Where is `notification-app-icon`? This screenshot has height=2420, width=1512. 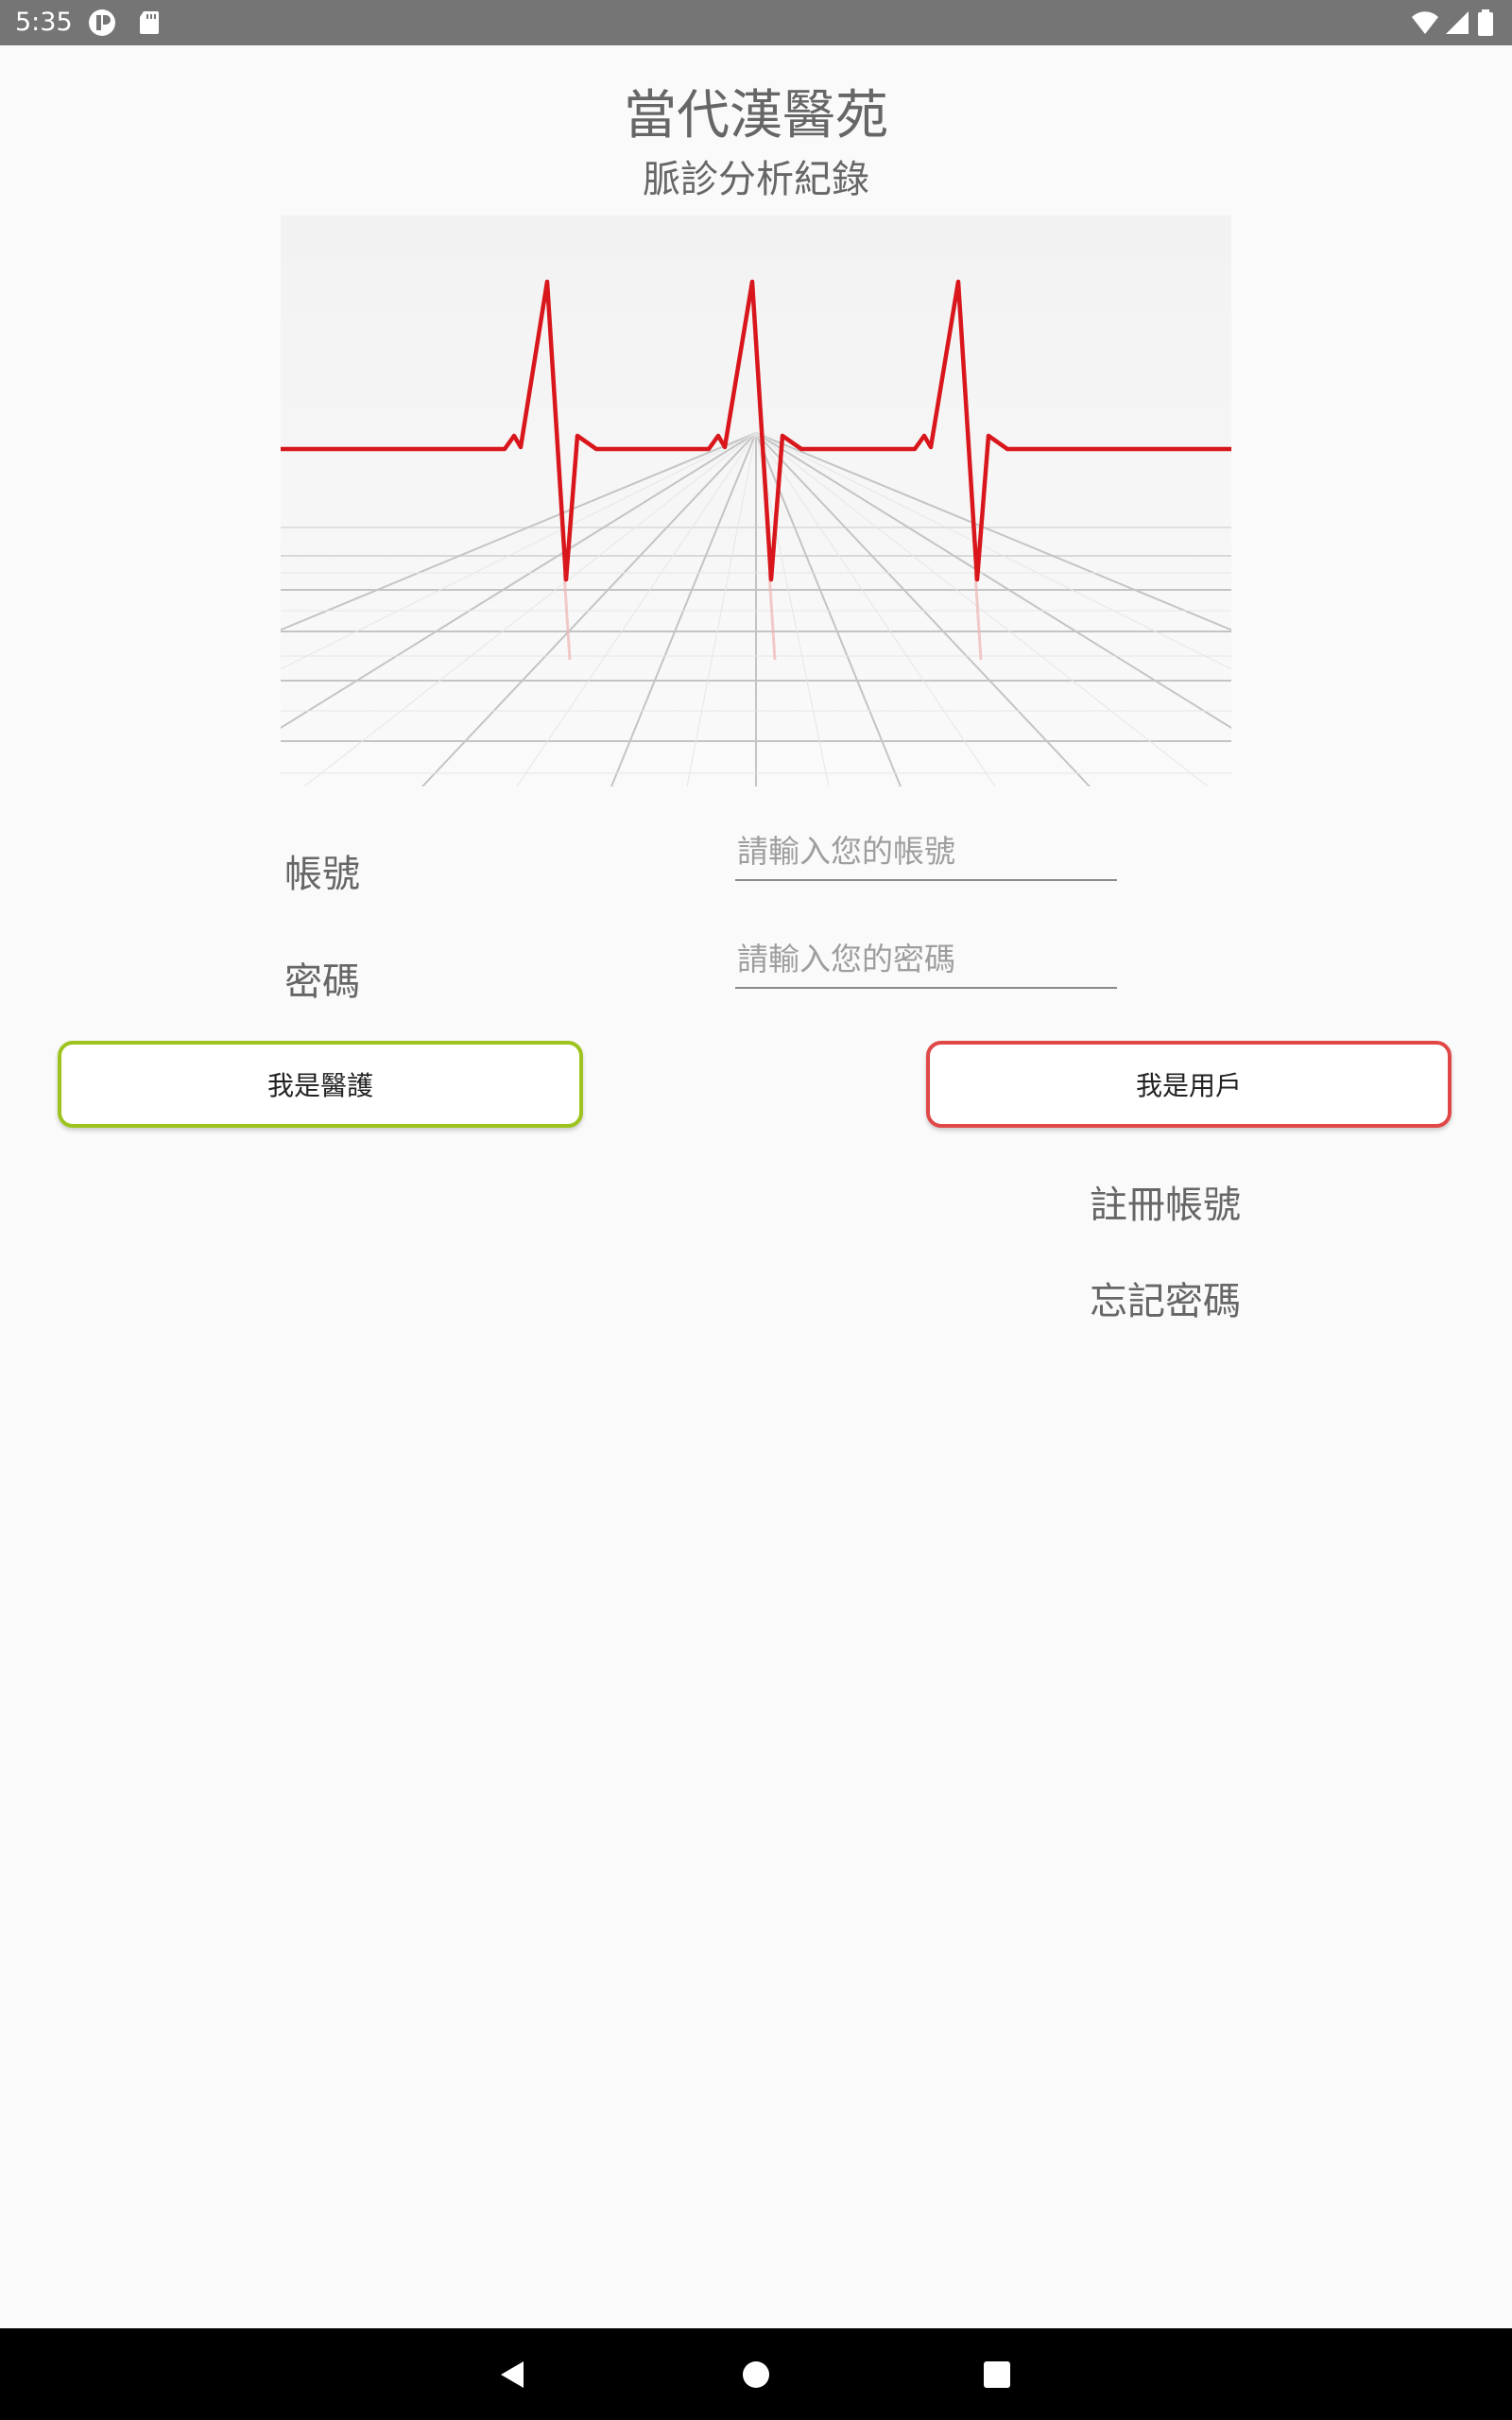
notification-app-icon is located at coordinates (102, 23).